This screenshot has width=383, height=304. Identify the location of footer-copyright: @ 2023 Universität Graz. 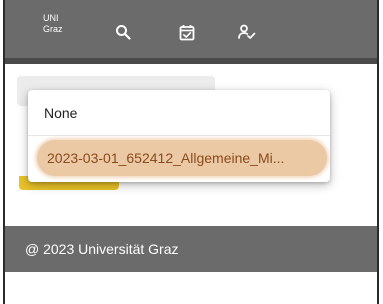
(102, 249).